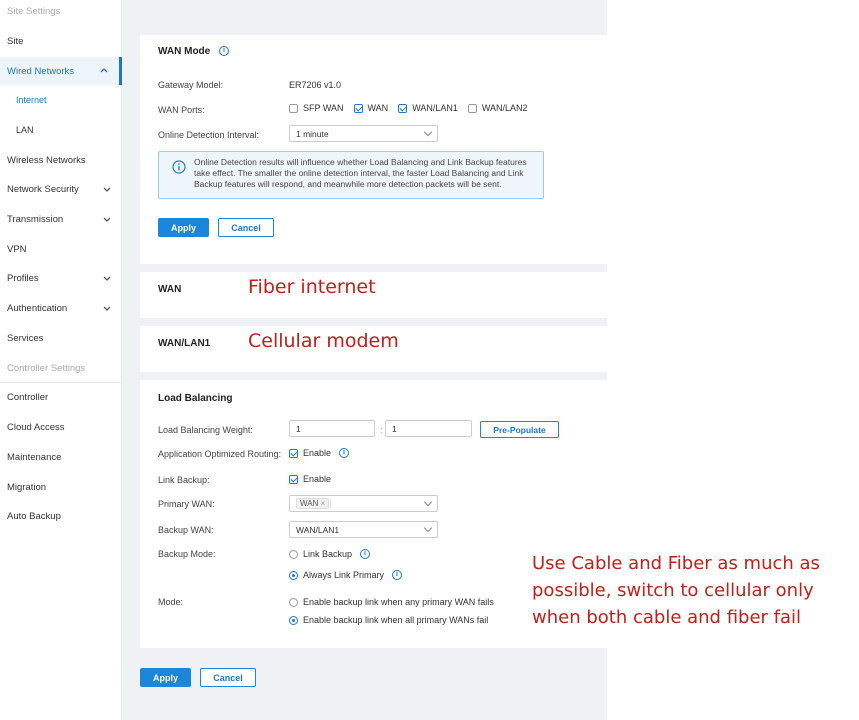 Image resolution: width=859 pixels, height=720 pixels. I want to click on sidebar-item-transmission: Transmission, so click(61, 219).